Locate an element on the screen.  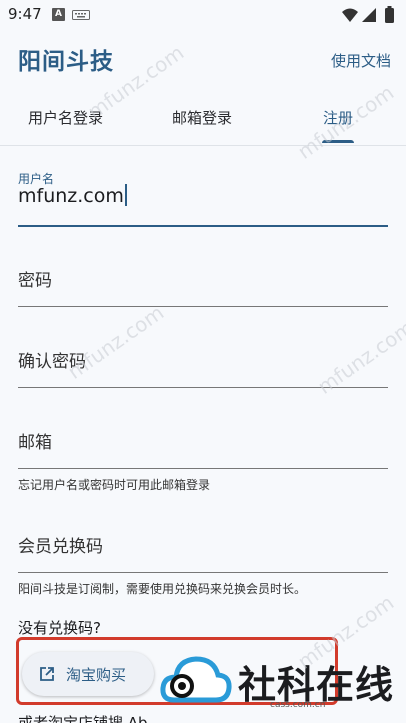
app-title: 阳间斗技 is located at coordinates (66, 62).